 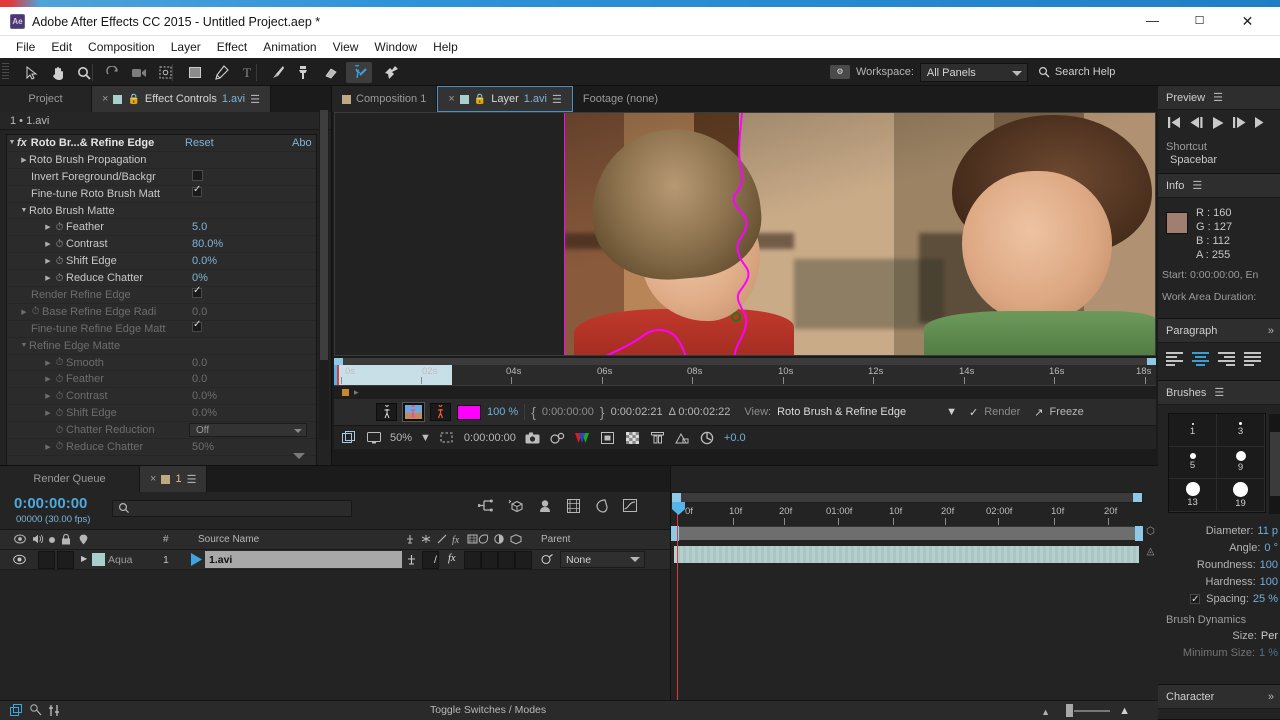 What do you see at coordinates (161, 346) in the screenshot?
I see `param-group-refine-edge-matte: ▼ Refine Edge Matte` at bounding box center [161, 346].